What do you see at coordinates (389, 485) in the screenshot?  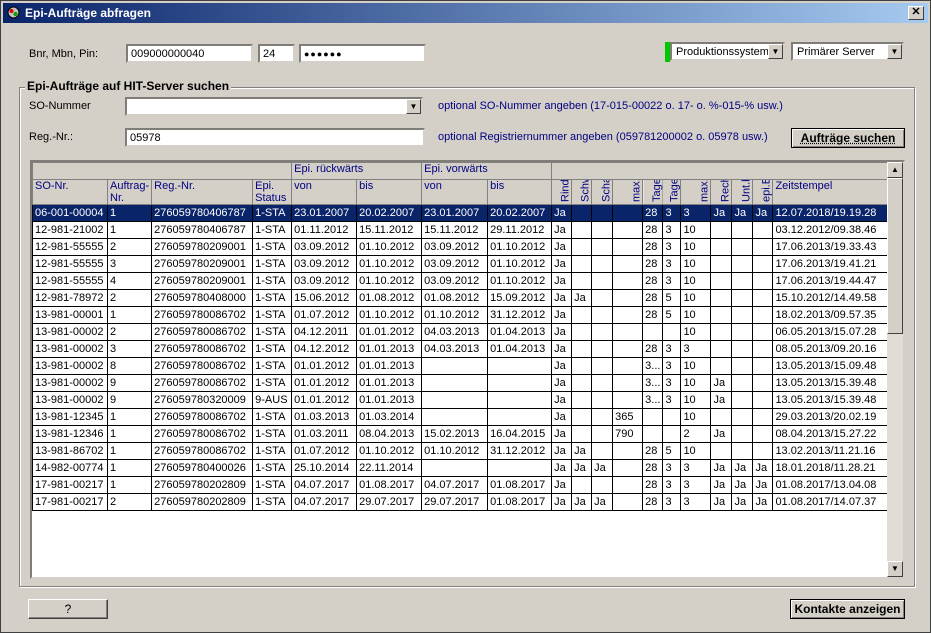 I see `table-cell: 01.08.2017` at bounding box center [389, 485].